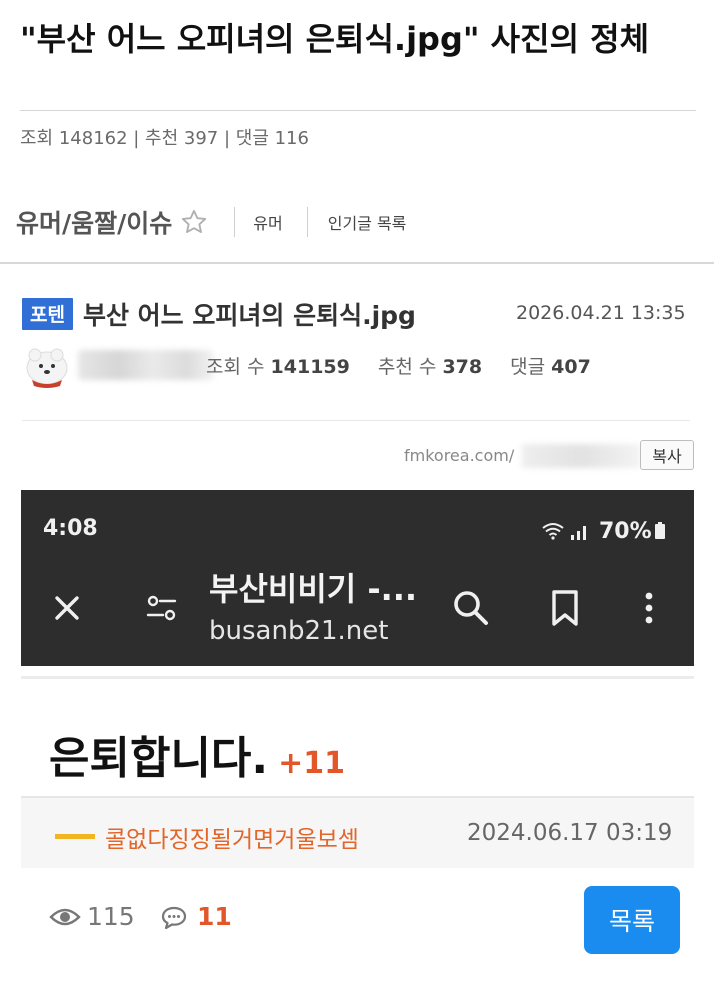 Image resolution: width=714 pixels, height=985 pixels. I want to click on comment-icon, so click(174, 918).